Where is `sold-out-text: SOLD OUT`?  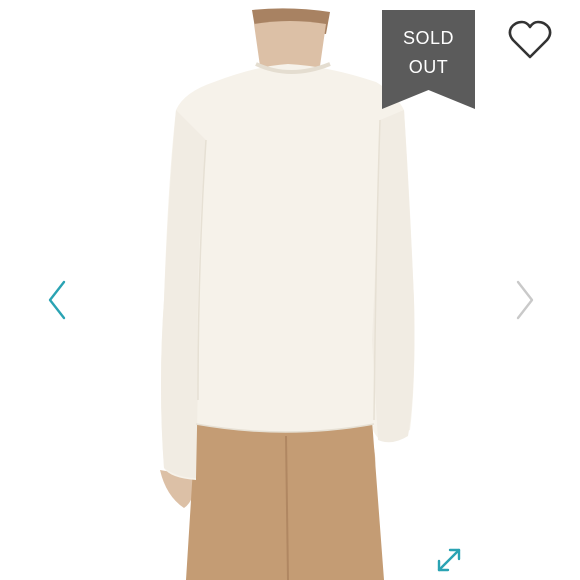
sold-out-text: SOLD OUT is located at coordinates (428, 53).